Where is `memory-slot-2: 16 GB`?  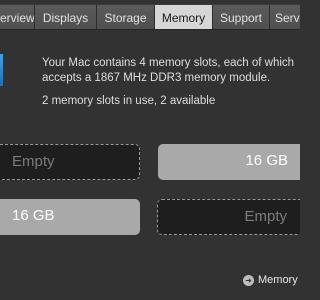
memory-slot-2: 16 GB is located at coordinates (229, 162).